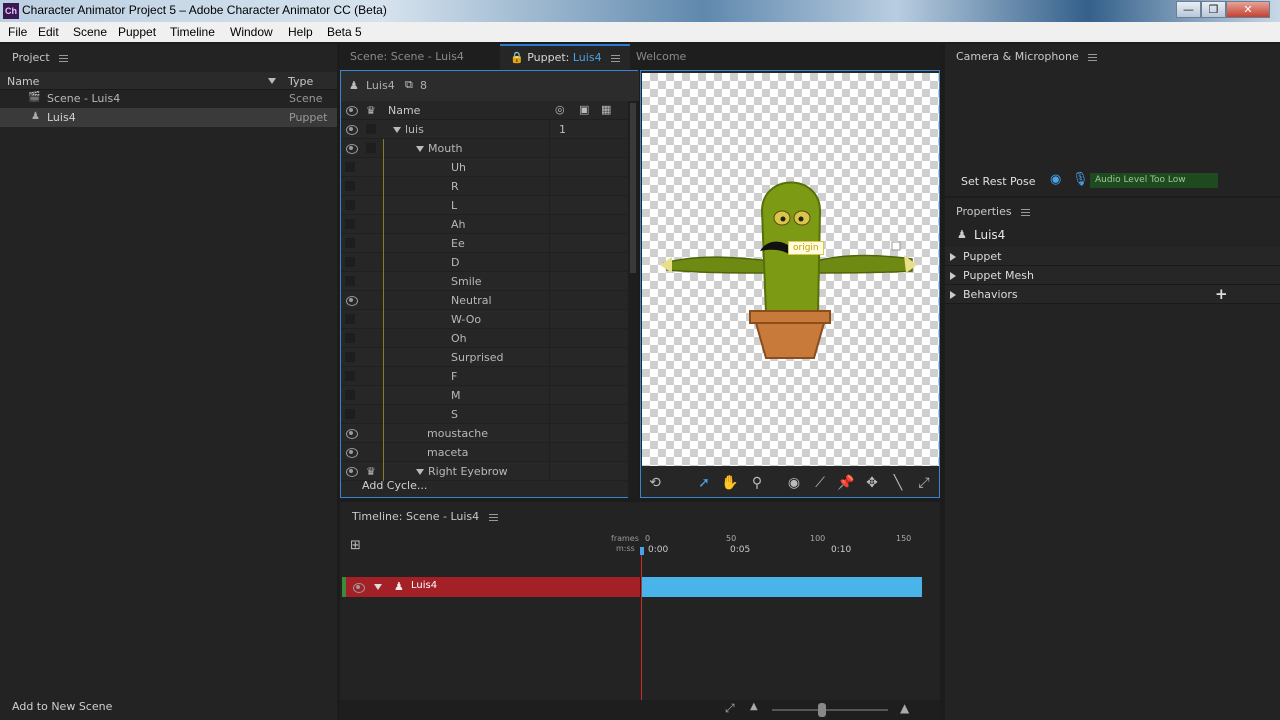 This screenshot has height=720, width=1280. Describe the element at coordinates (62, 706) in the screenshot. I see `add-to-new-scene-button: Add to New Scene` at that location.